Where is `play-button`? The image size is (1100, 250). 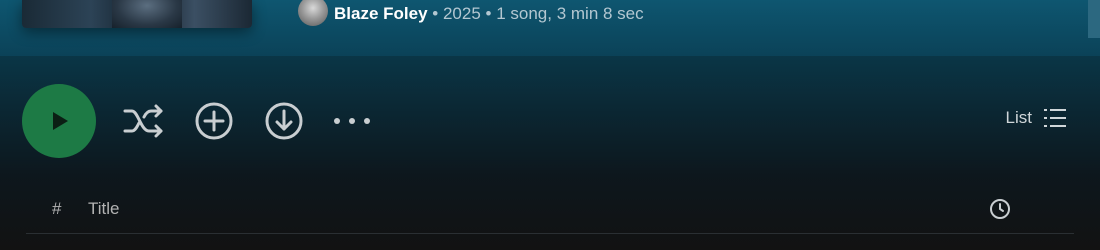
play-button is located at coordinates (59, 121).